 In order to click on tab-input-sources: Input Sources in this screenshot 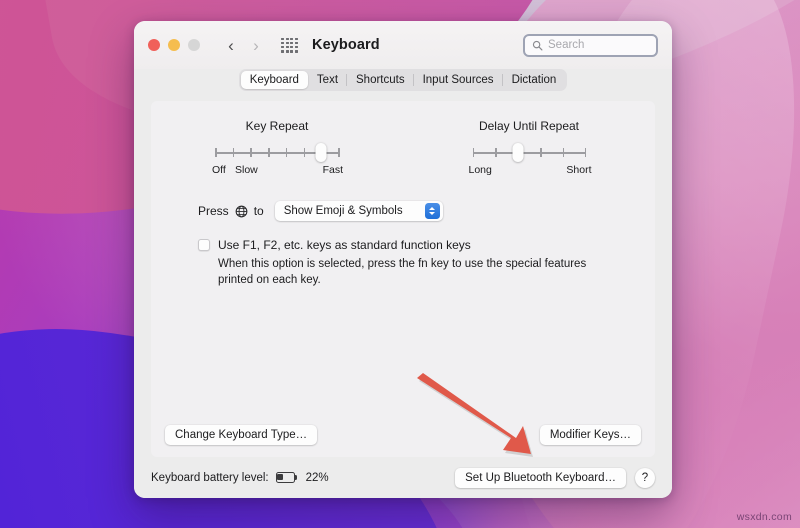, I will do `click(457, 80)`.